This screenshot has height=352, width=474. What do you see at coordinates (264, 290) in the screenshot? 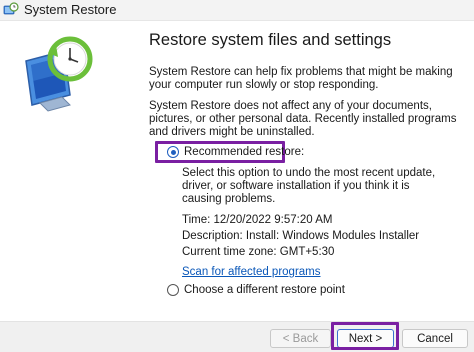
I see `different-restore-label: Choose a different restore point` at bounding box center [264, 290].